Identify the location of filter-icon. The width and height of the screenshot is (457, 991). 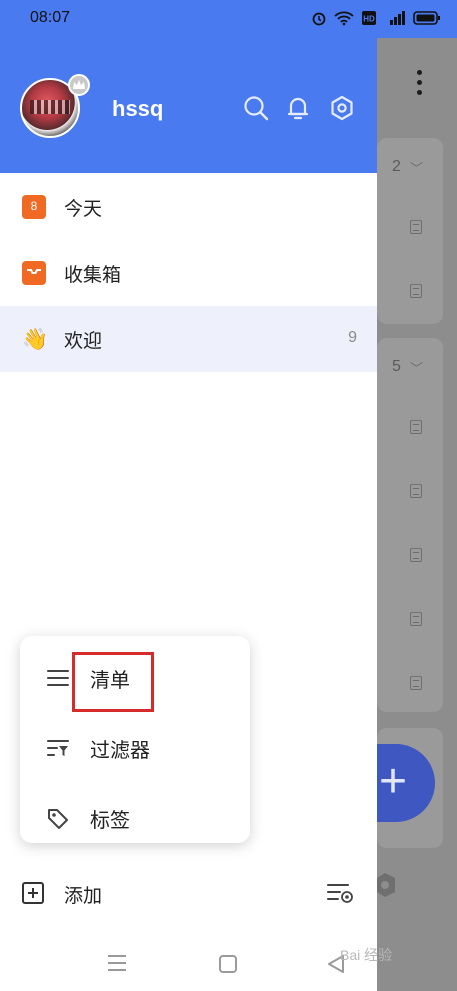
(58, 748).